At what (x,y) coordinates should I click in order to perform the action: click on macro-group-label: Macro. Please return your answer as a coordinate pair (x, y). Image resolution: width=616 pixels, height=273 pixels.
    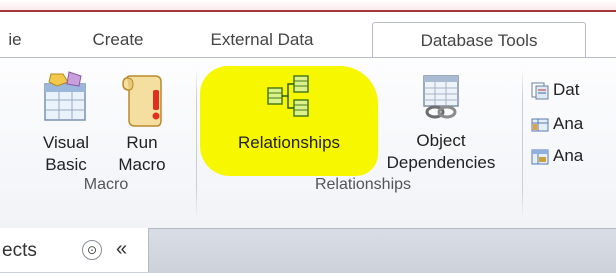
    Looking at the image, I should click on (106, 184).